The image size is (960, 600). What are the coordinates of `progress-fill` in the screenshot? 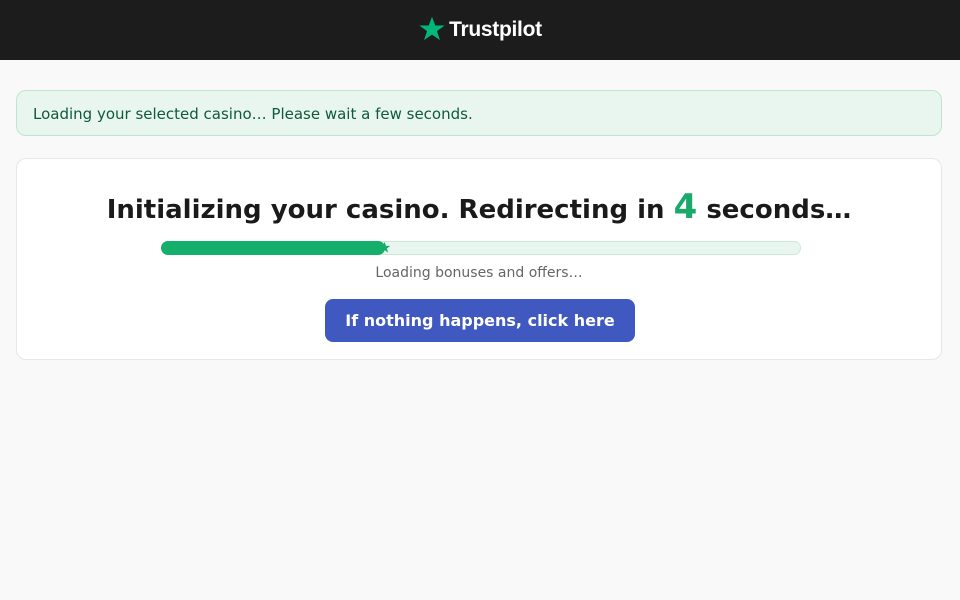 It's located at (273, 248).